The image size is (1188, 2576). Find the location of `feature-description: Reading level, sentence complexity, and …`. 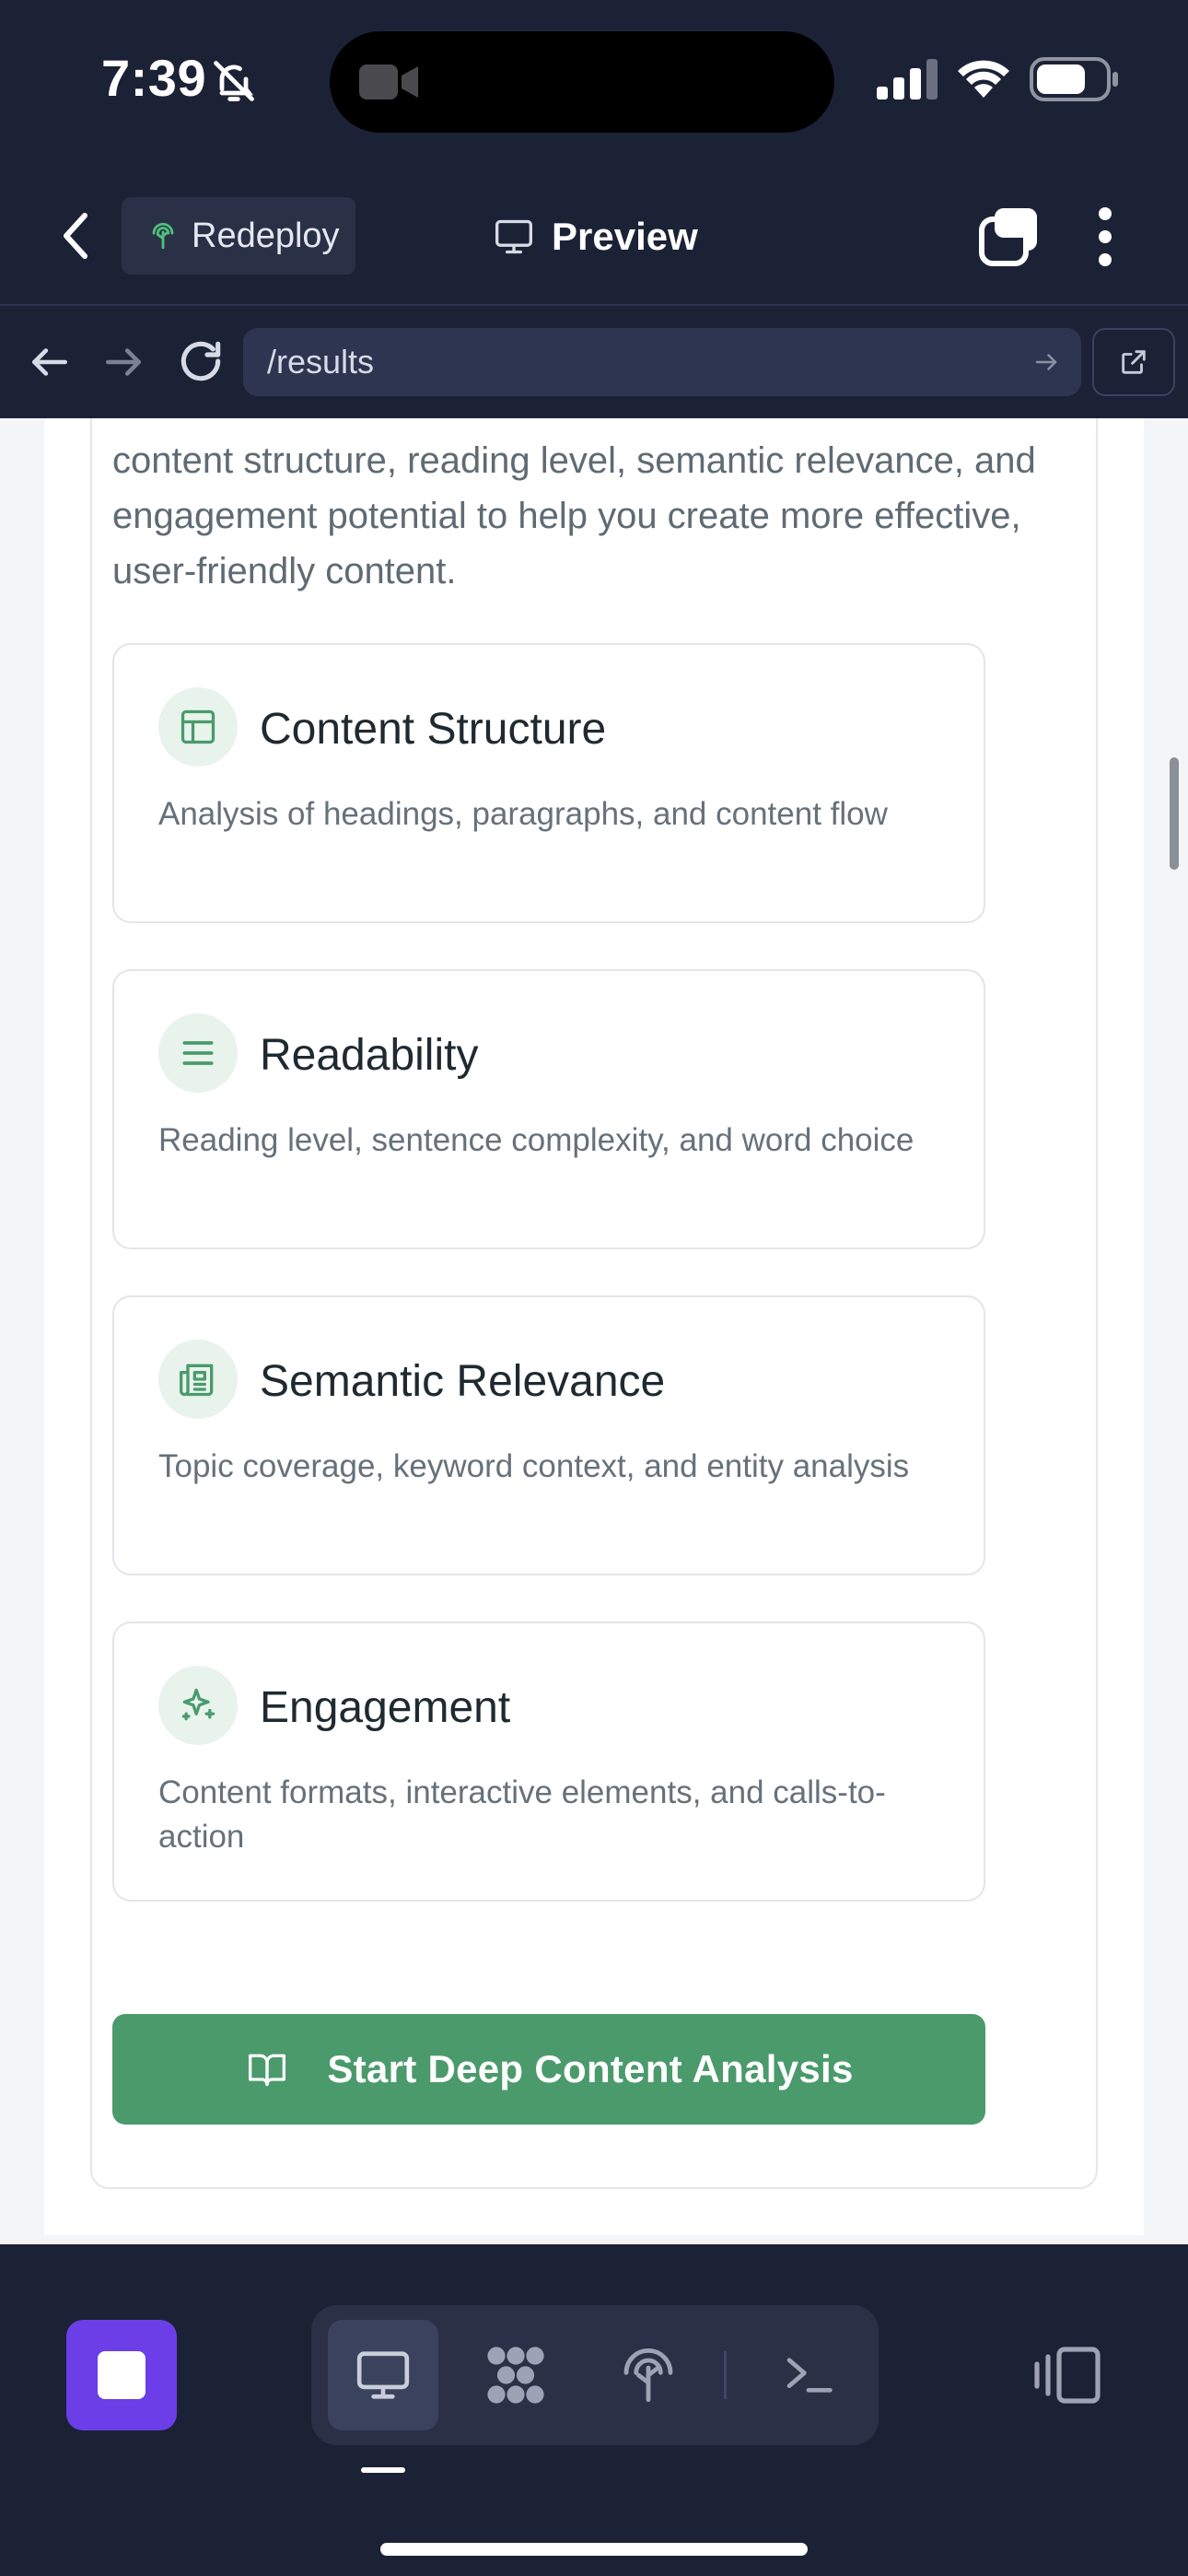

feature-description: Reading level, sentence complexity, and … is located at coordinates (536, 1140).